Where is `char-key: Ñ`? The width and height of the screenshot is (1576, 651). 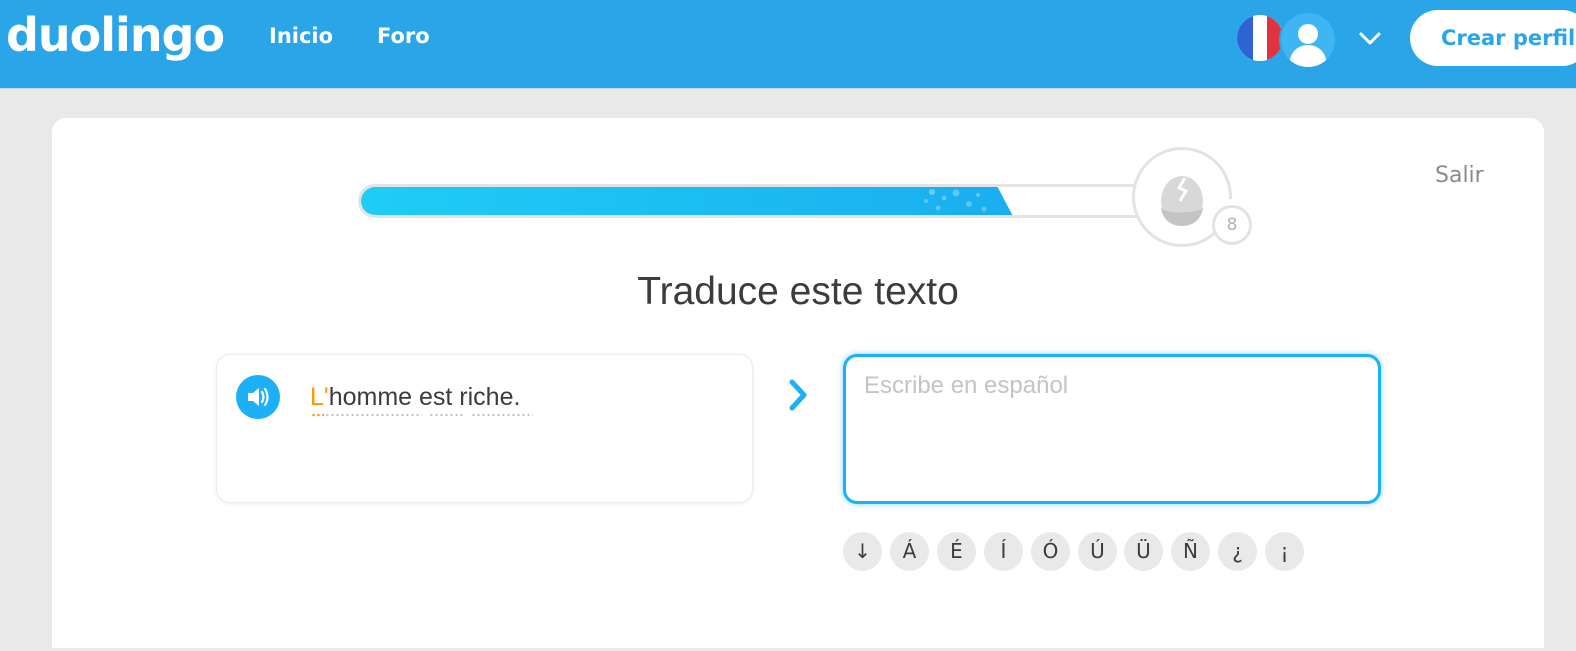
char-key: Ñ is located at coordinates (1190, 551).